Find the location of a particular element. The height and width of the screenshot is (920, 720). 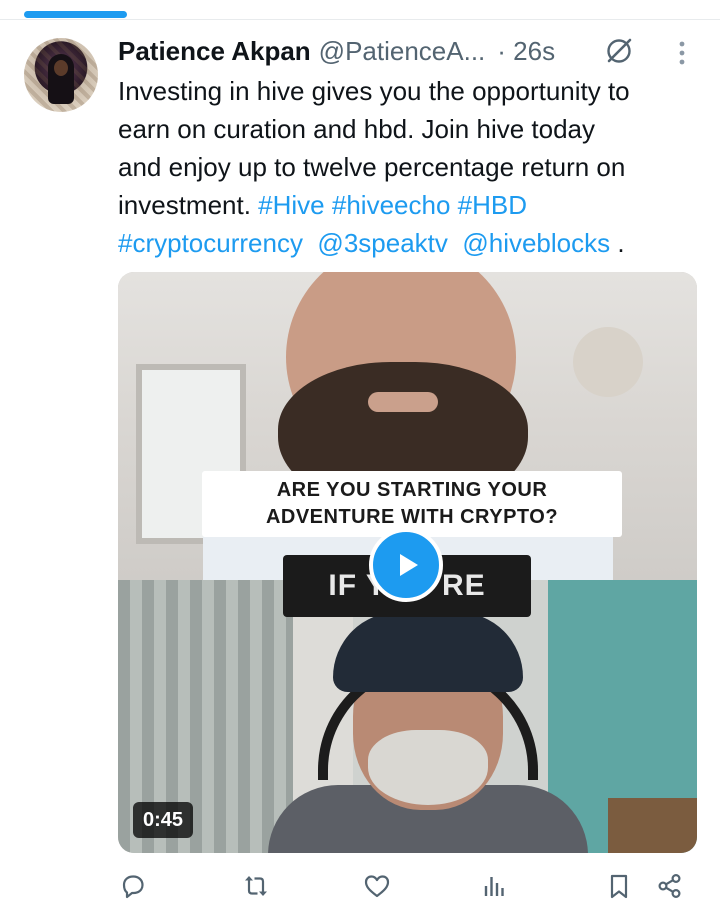

views-button is located at coordinates (494, 886).